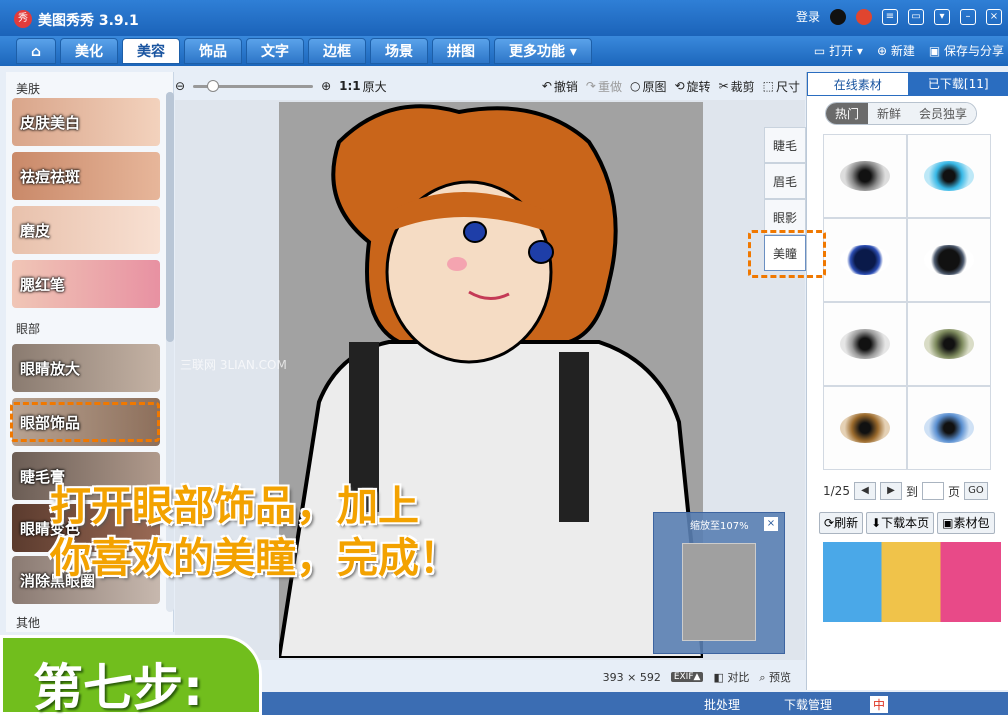 Image resolution: width=1008 pixels, height=715 pixels. What do you see at coordinates (719, 526) in the screenshot?
I see `zoom-level-label: 缩放至107%` at bounding box center [719, 526].